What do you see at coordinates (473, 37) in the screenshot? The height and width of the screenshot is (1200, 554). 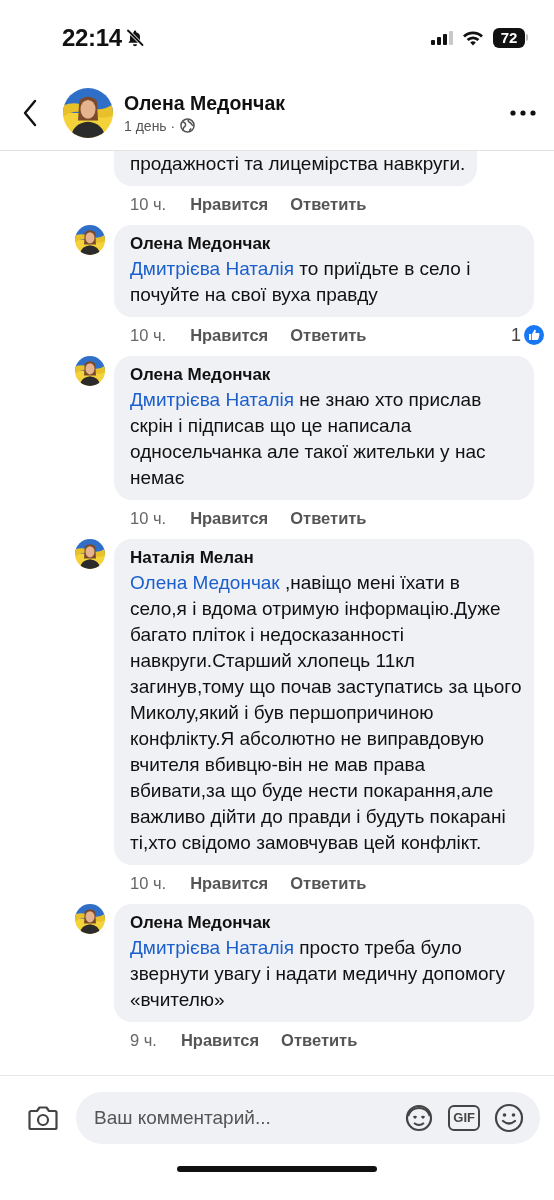 I see `wifi-icon` at bounding box center [473, 37].